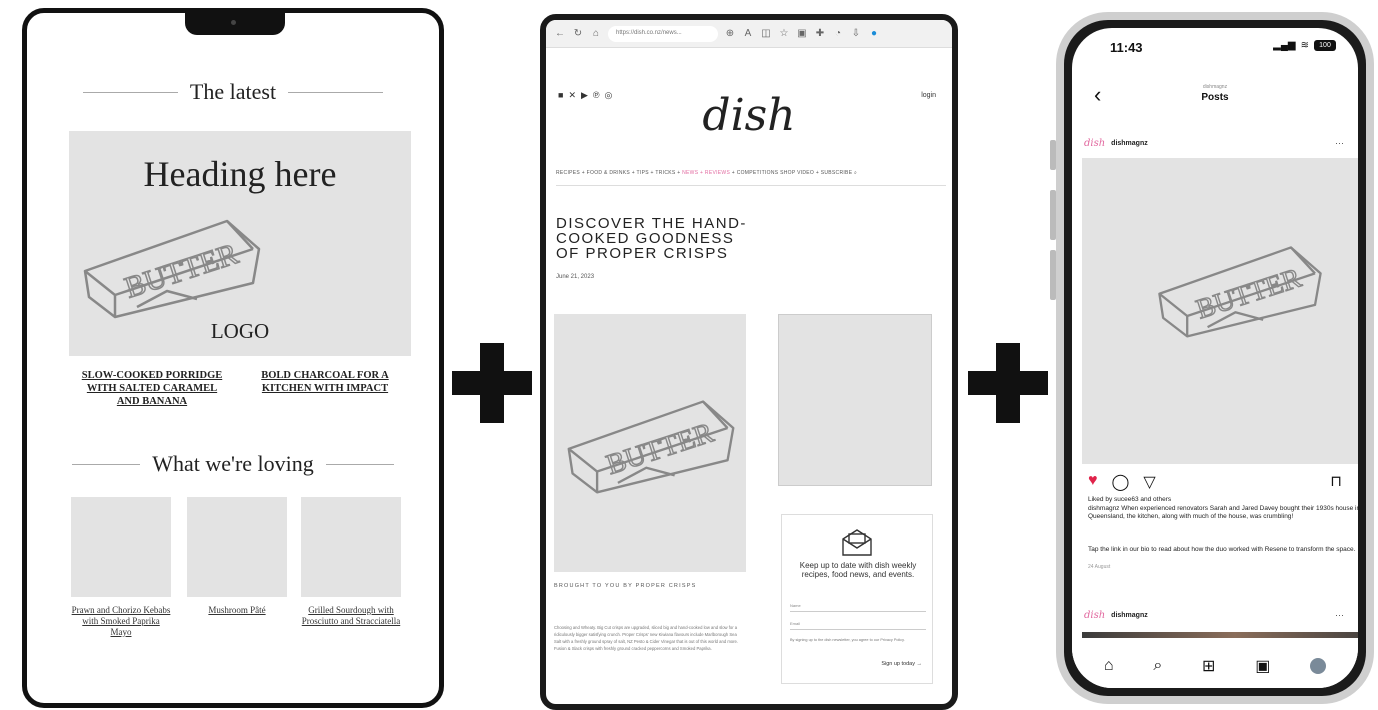 Image resolution: width=1378 pixels, height=710 pixels. I want to click on post-author: dish dishmagnz, so click(1116, 143).